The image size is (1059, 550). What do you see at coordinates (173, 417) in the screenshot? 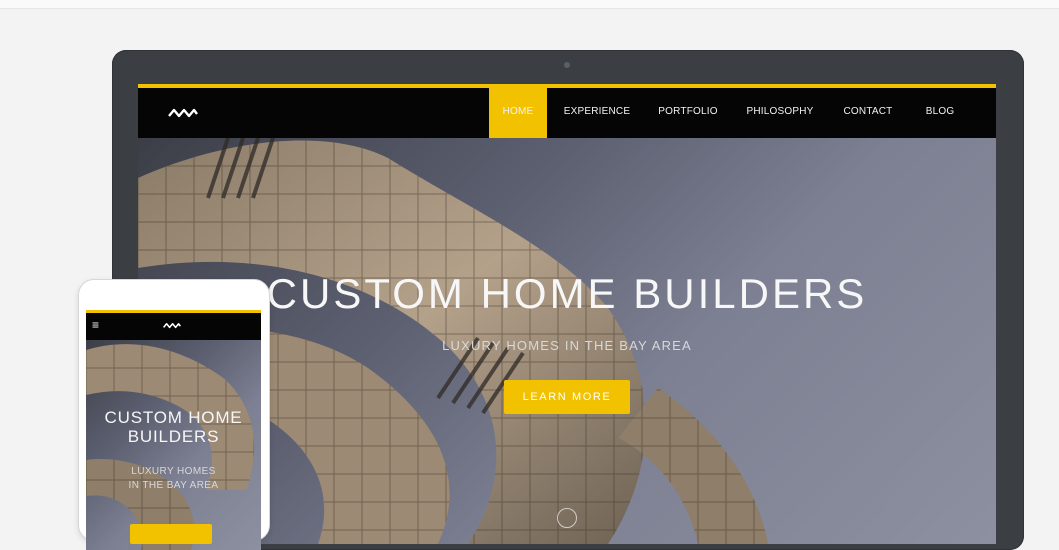
I see `mobile-hero-title-line1: CUSTOM HOME` at bounding box center [173, 417].